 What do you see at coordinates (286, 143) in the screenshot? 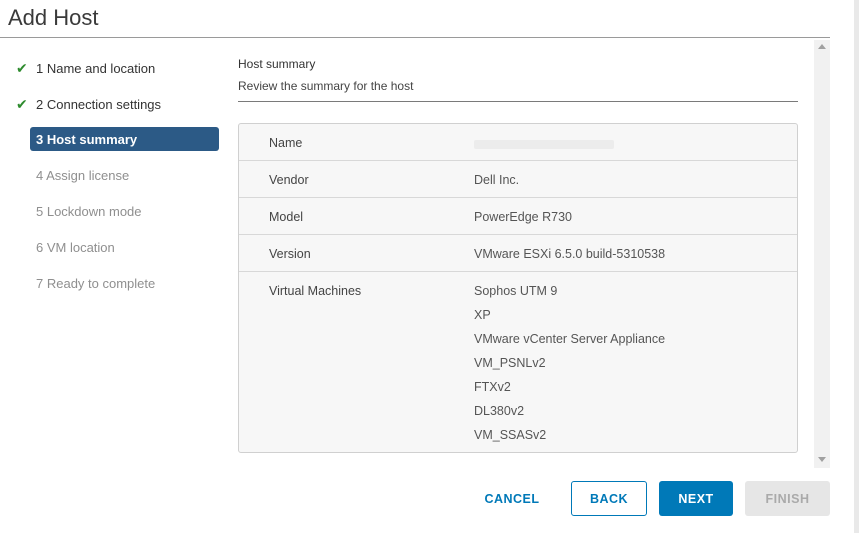
I see `row-key: Name` at bounding box center [286, 143].